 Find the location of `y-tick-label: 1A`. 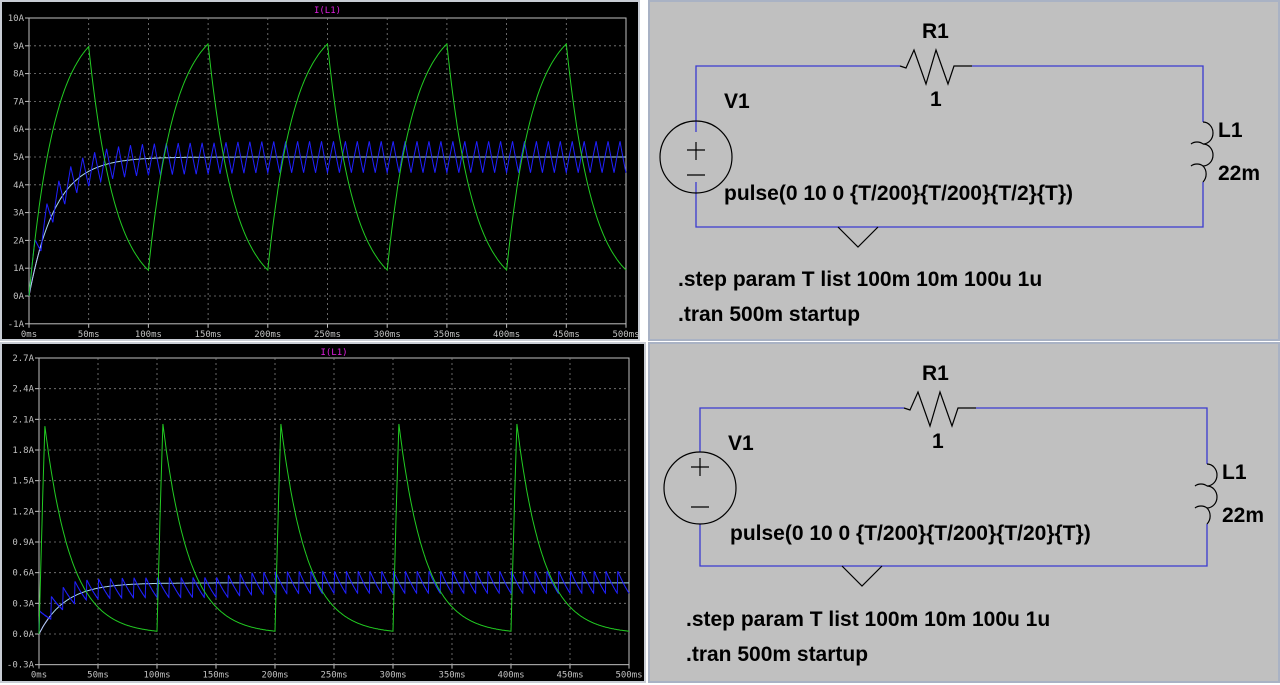

y-tick-label: 1A is located at coordinates (18, 269).